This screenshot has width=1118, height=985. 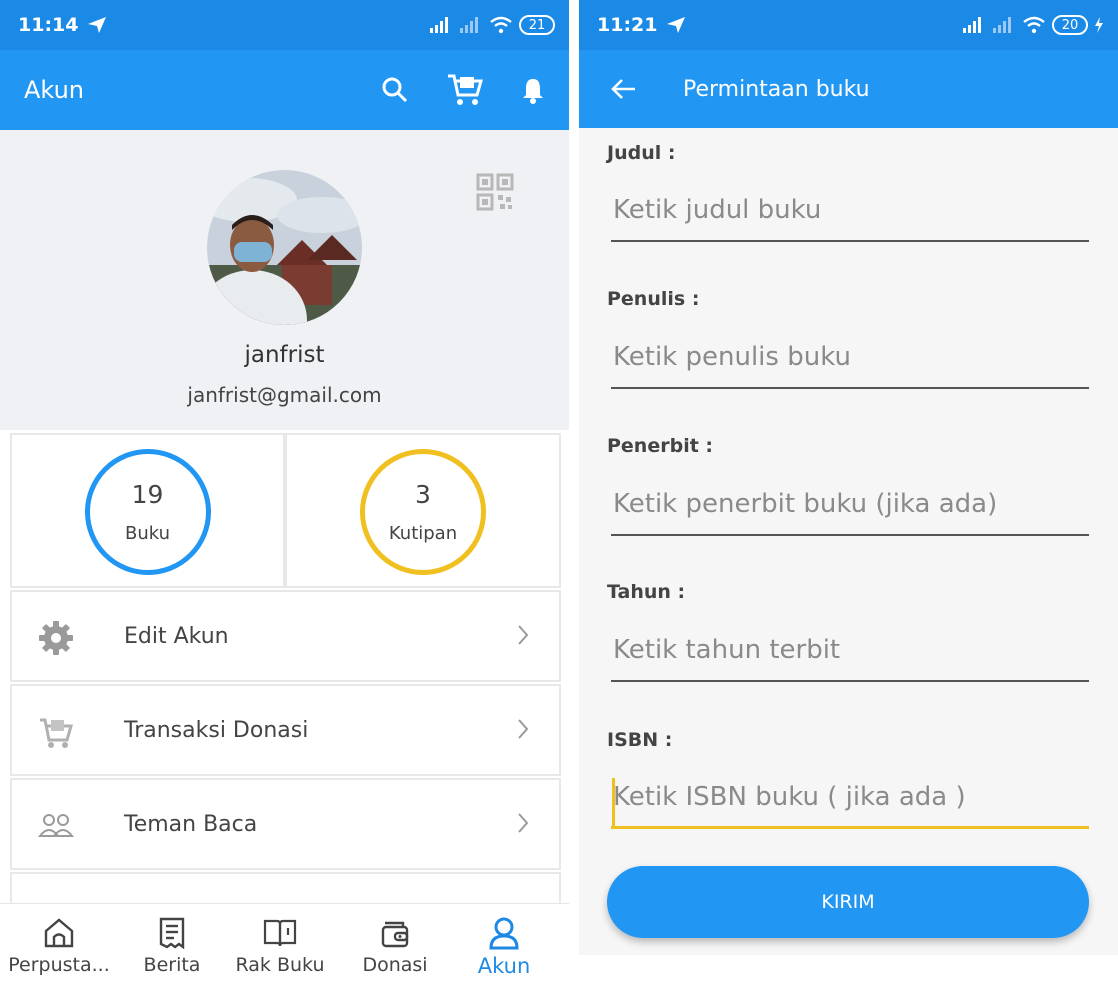 I want to click on bell-icon, so click(x=533, y=90).